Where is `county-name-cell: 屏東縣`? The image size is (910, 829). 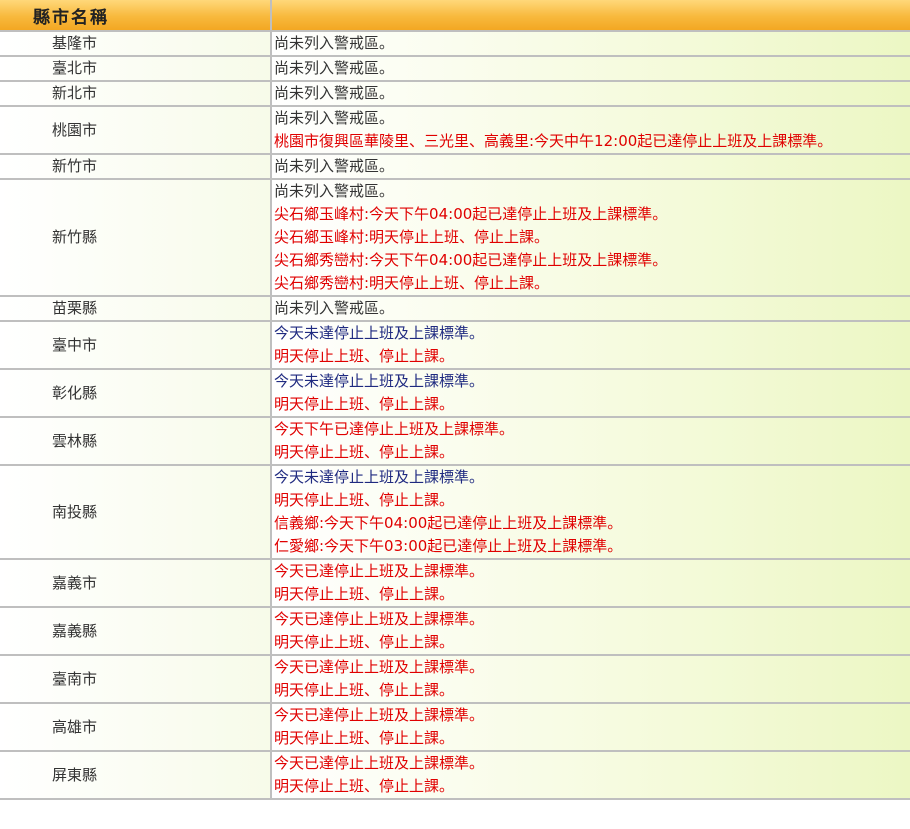 county-name-cell: 屏東縣 is located at coordinates (136, 775).